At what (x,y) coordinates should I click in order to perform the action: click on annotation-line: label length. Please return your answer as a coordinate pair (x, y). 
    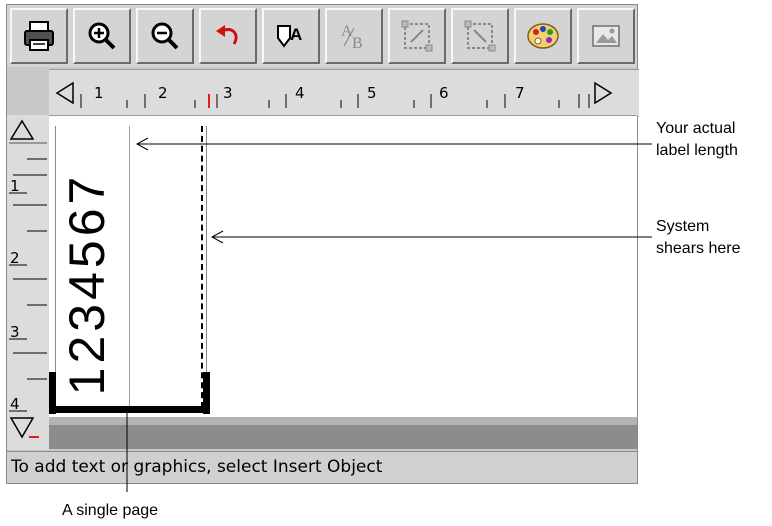
    Looking at the image, I should click on (697, 150).